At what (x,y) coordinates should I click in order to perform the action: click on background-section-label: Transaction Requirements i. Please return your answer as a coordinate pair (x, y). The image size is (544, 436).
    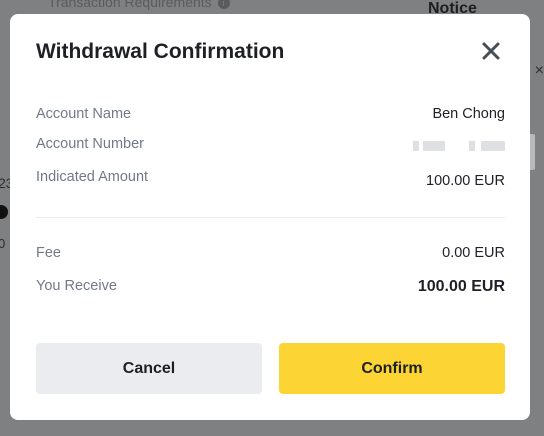
    Looking at the image, I should click on (139, 5).